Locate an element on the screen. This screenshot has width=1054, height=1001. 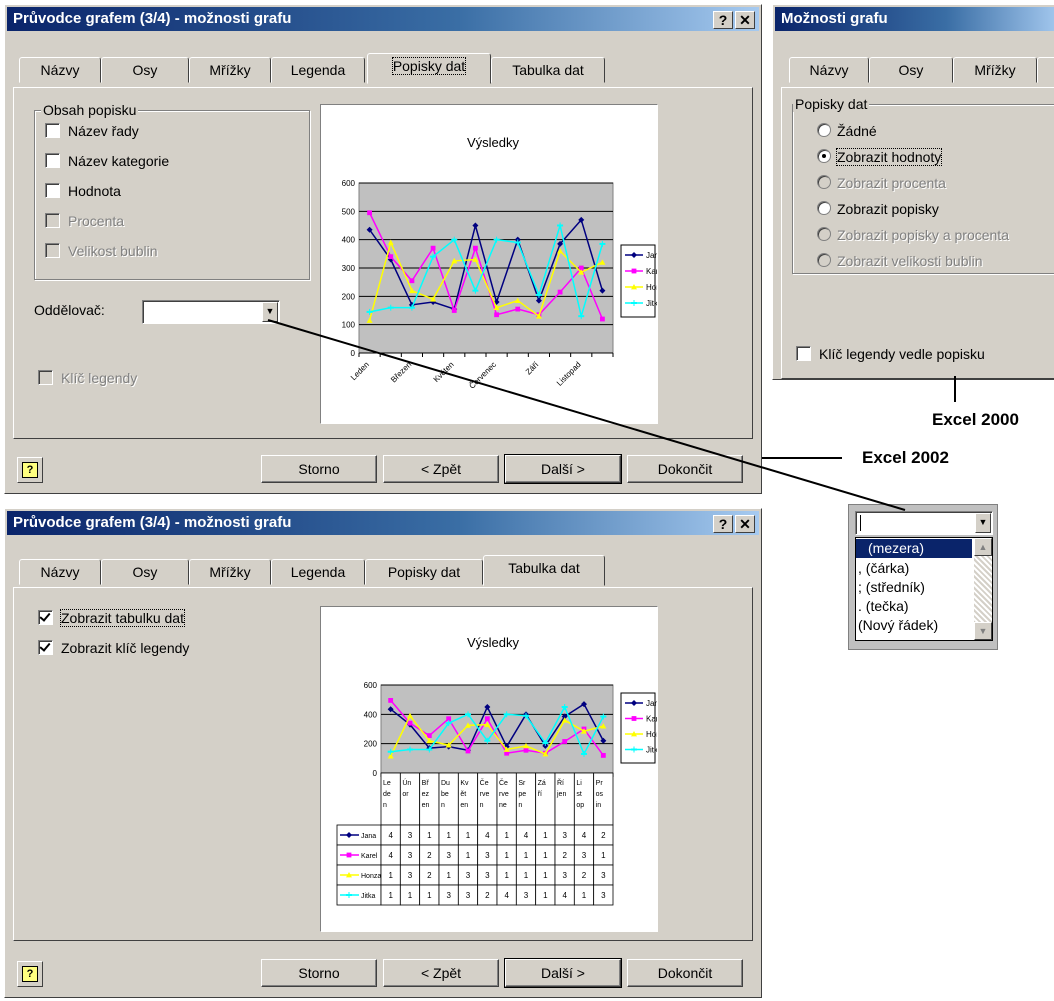
pointer-line is located at coordinates (611, 415).